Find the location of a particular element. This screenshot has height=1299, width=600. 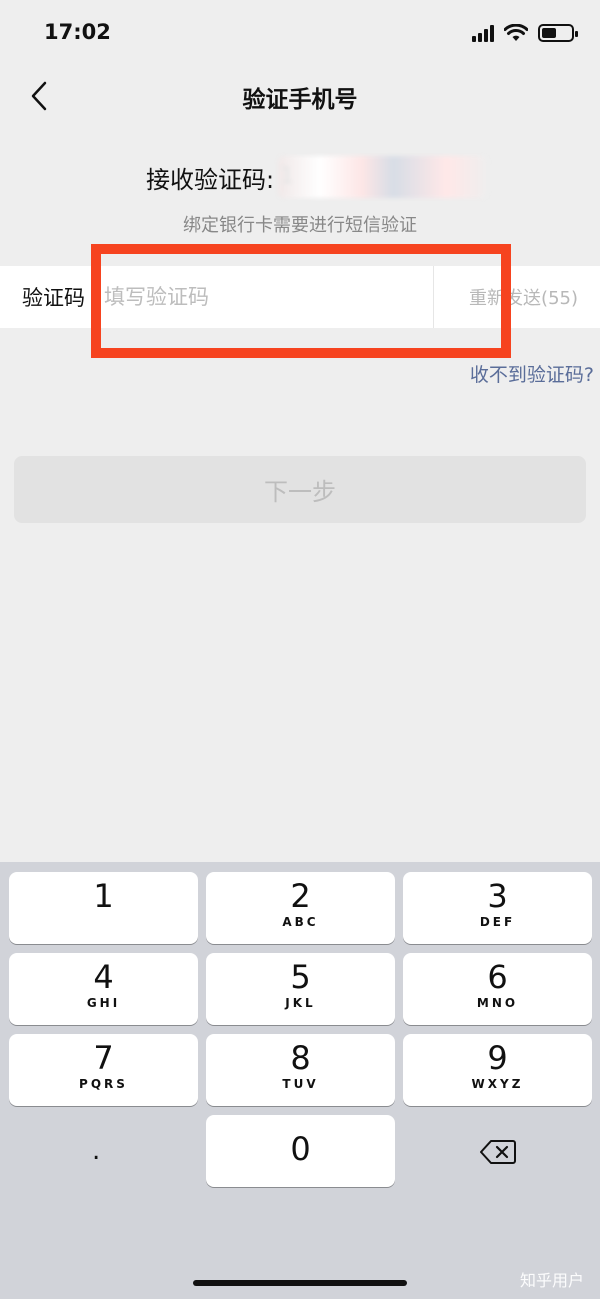

home-indicator is located at coordinates (300, 1283).